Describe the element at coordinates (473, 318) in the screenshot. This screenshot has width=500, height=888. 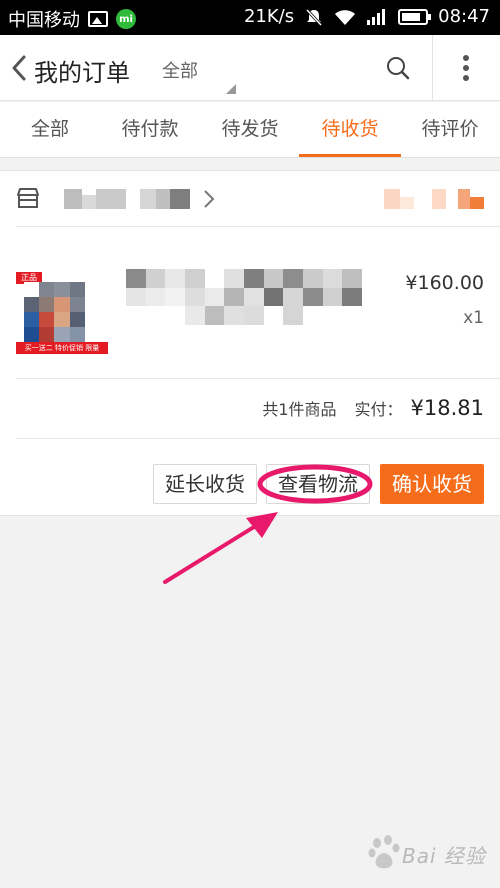
I see `product-quantity: x1` at that location.